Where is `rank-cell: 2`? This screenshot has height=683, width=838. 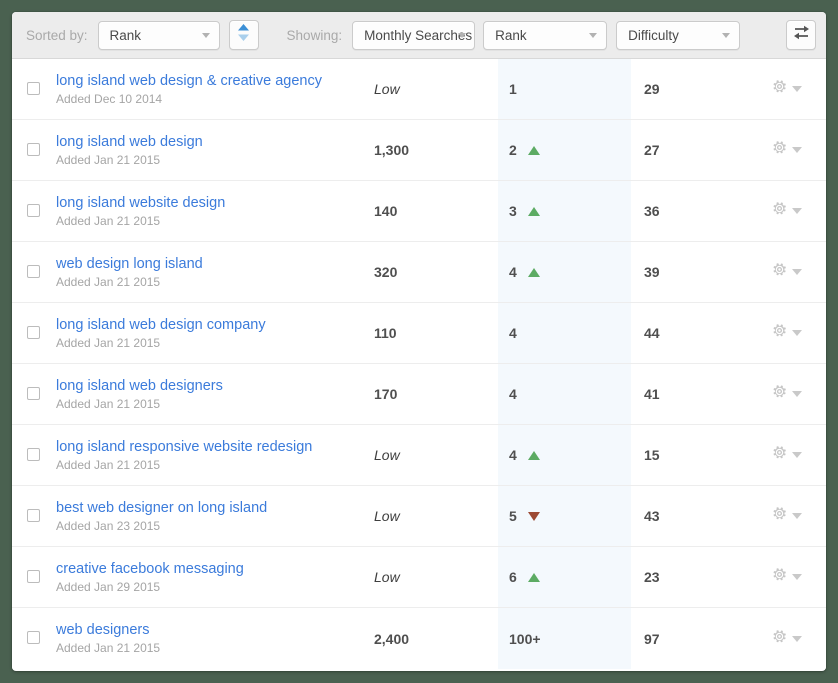
rank-cell: 2 is located at coordinates (564, 150).